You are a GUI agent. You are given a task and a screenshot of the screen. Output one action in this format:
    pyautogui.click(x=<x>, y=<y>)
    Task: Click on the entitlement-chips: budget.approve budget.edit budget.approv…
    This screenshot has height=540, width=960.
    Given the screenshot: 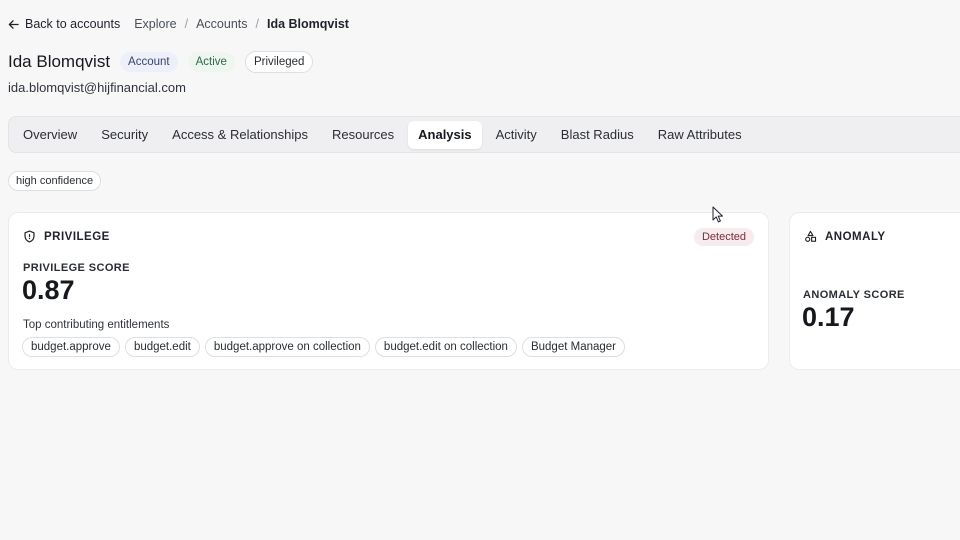 What is the action you would take?
    pyautogui.click(x=324, y=347)
    